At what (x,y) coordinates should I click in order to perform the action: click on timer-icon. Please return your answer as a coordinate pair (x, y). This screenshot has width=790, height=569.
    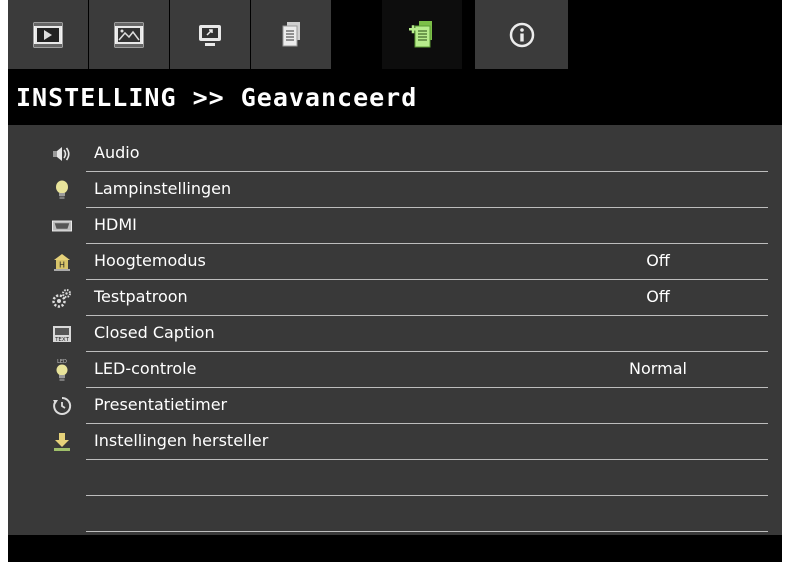
    Looking at the image, I should click on (62, 406).